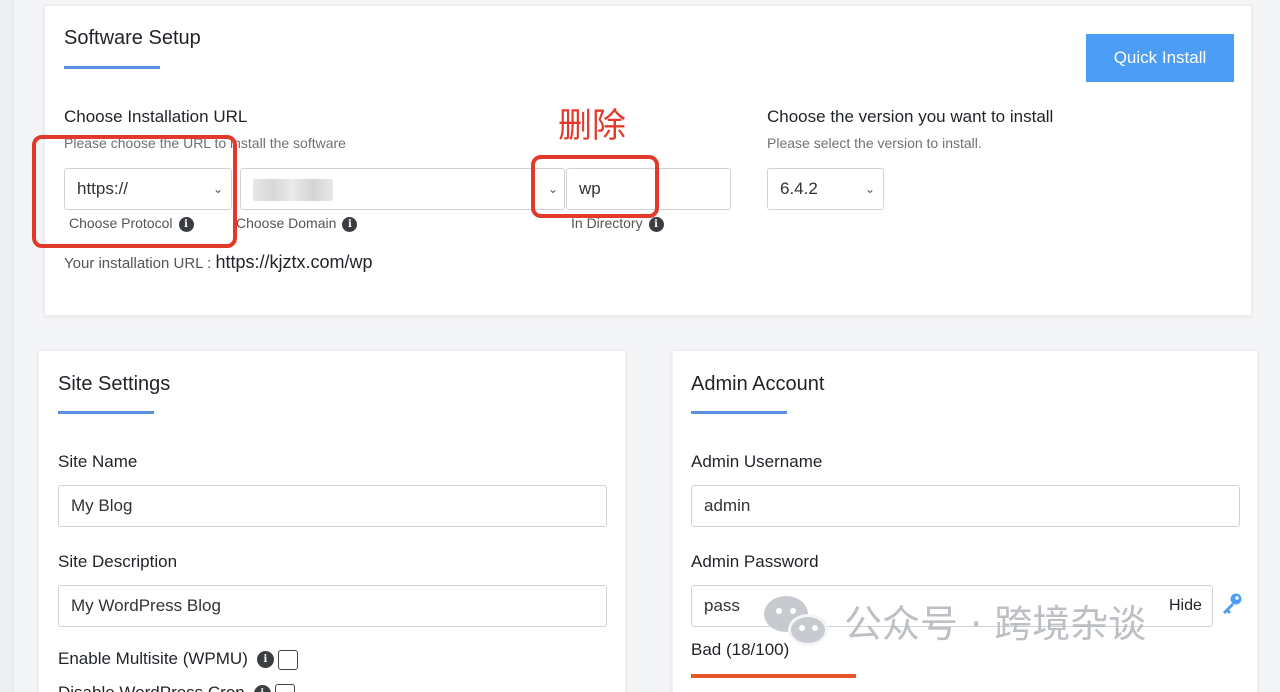 Image resolution: width=1280 pixels, height=692 pixels. I want to click on version-select-value: 6.4.2, so click(799, 188).